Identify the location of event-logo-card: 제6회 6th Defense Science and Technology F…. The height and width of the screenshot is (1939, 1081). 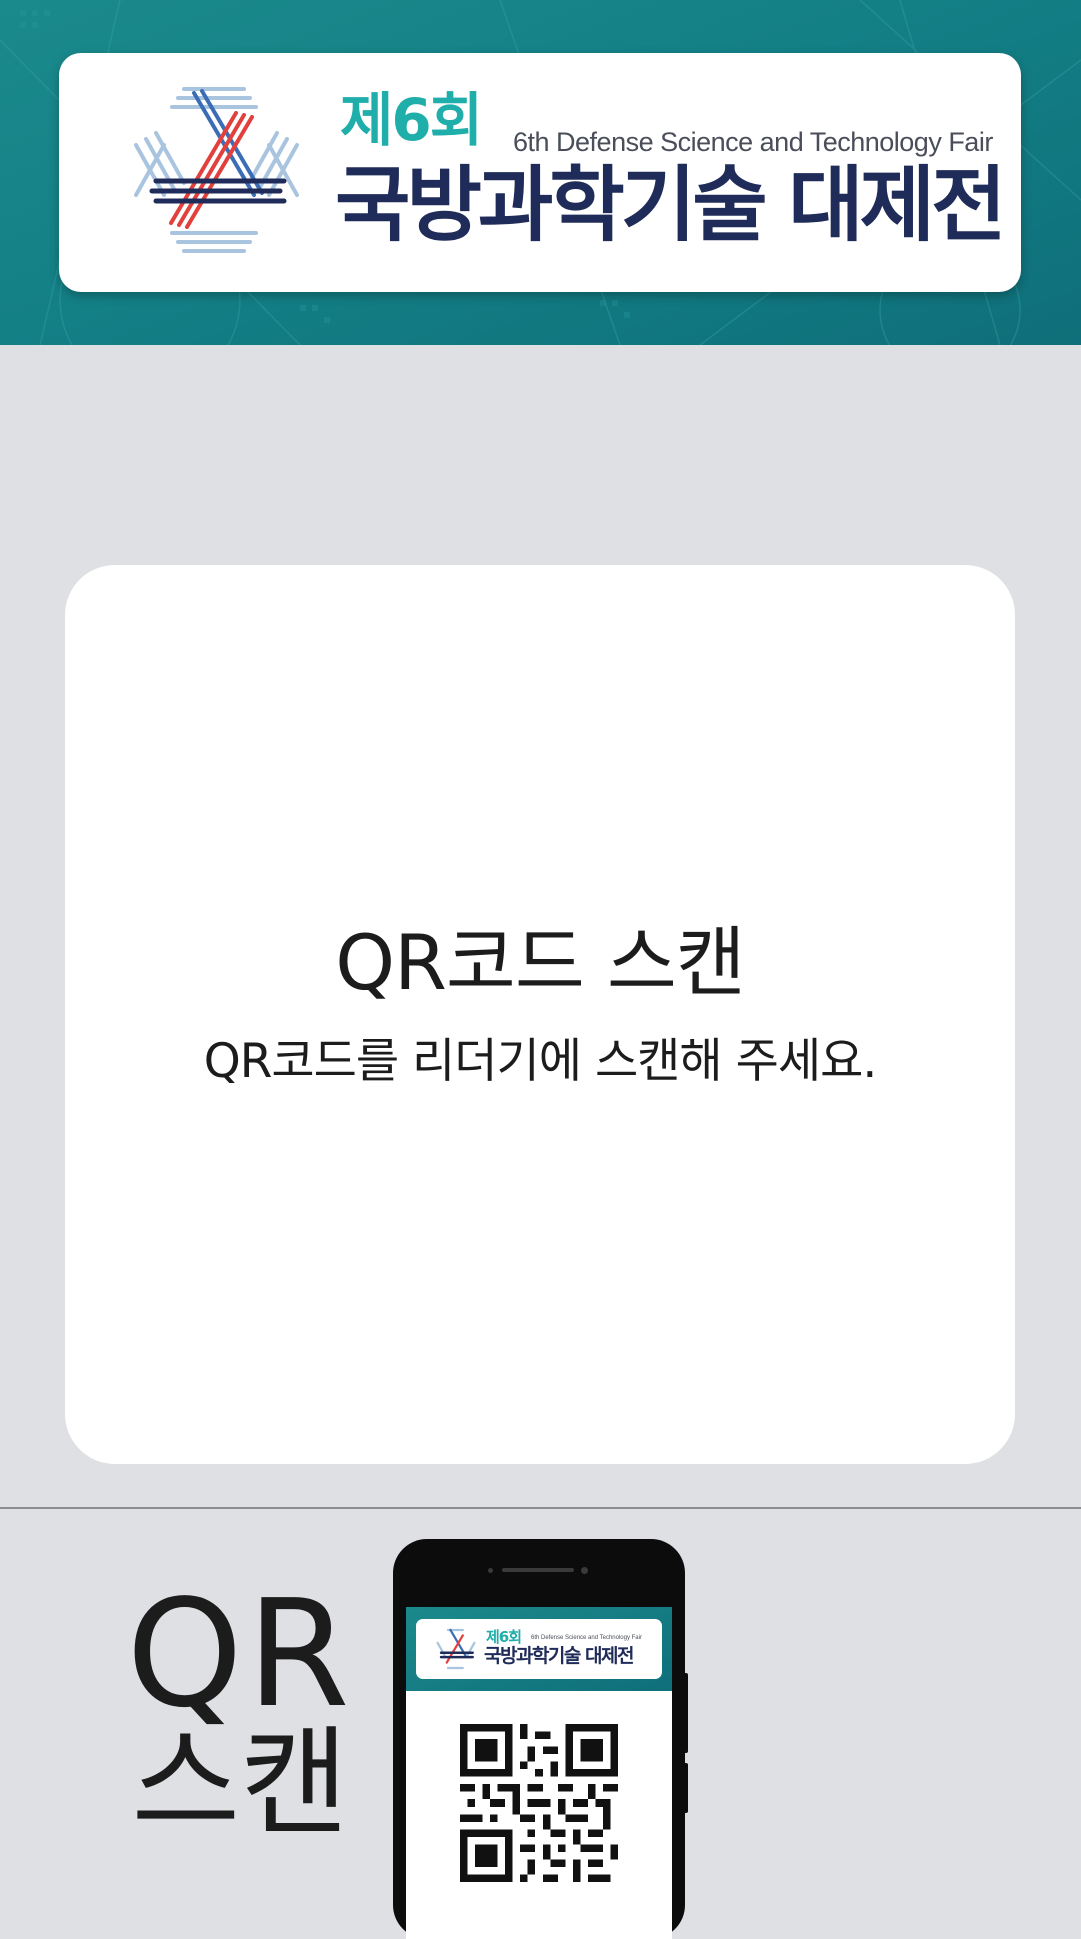
(540, 172).